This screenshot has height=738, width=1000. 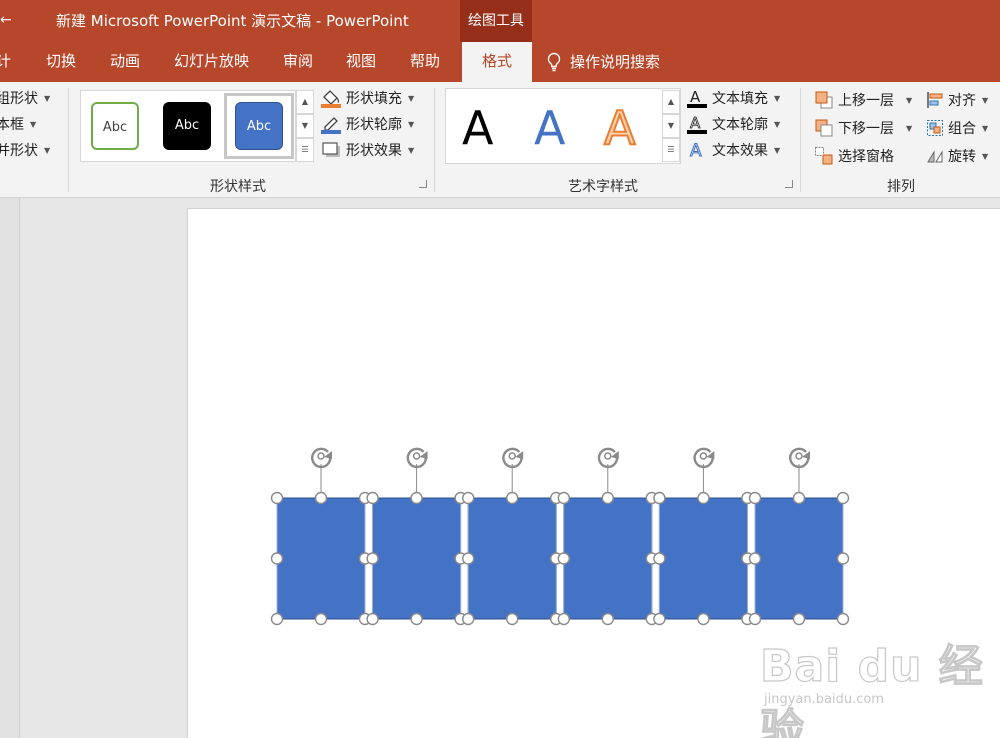 I want to click on watermark-url: jingyan.baidu.com, so click(x=824, y=699).